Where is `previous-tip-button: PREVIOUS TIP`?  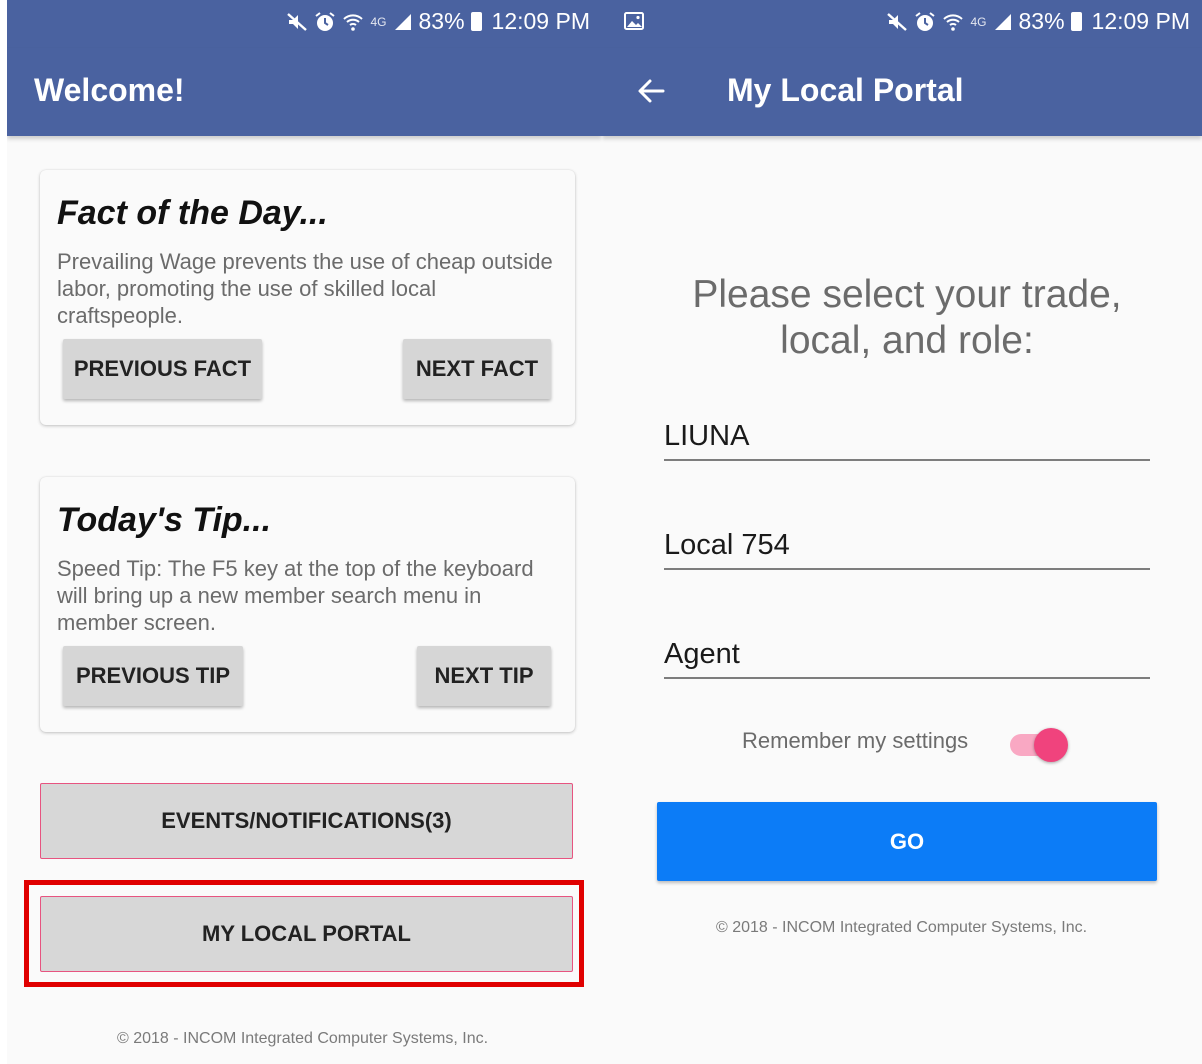 previous-tip-button: PREVIOUS TIP is located at coordinates (153, 676).